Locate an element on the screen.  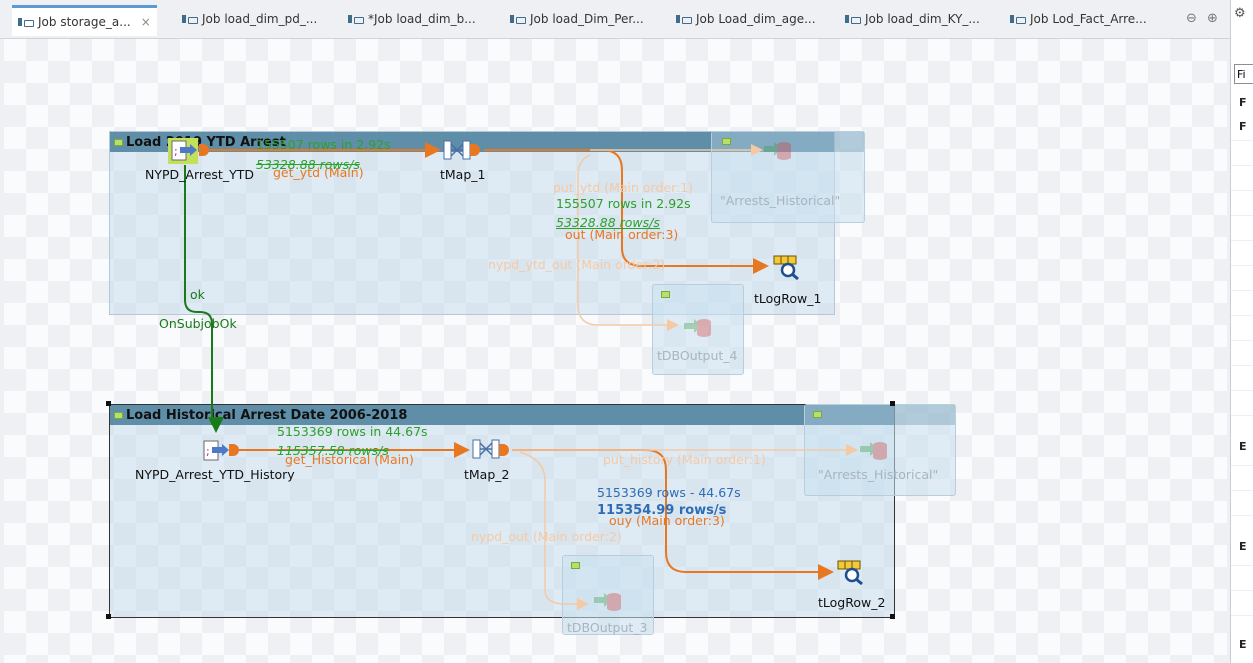
component-label: tMap_1 is located at coordinates (462, 174).